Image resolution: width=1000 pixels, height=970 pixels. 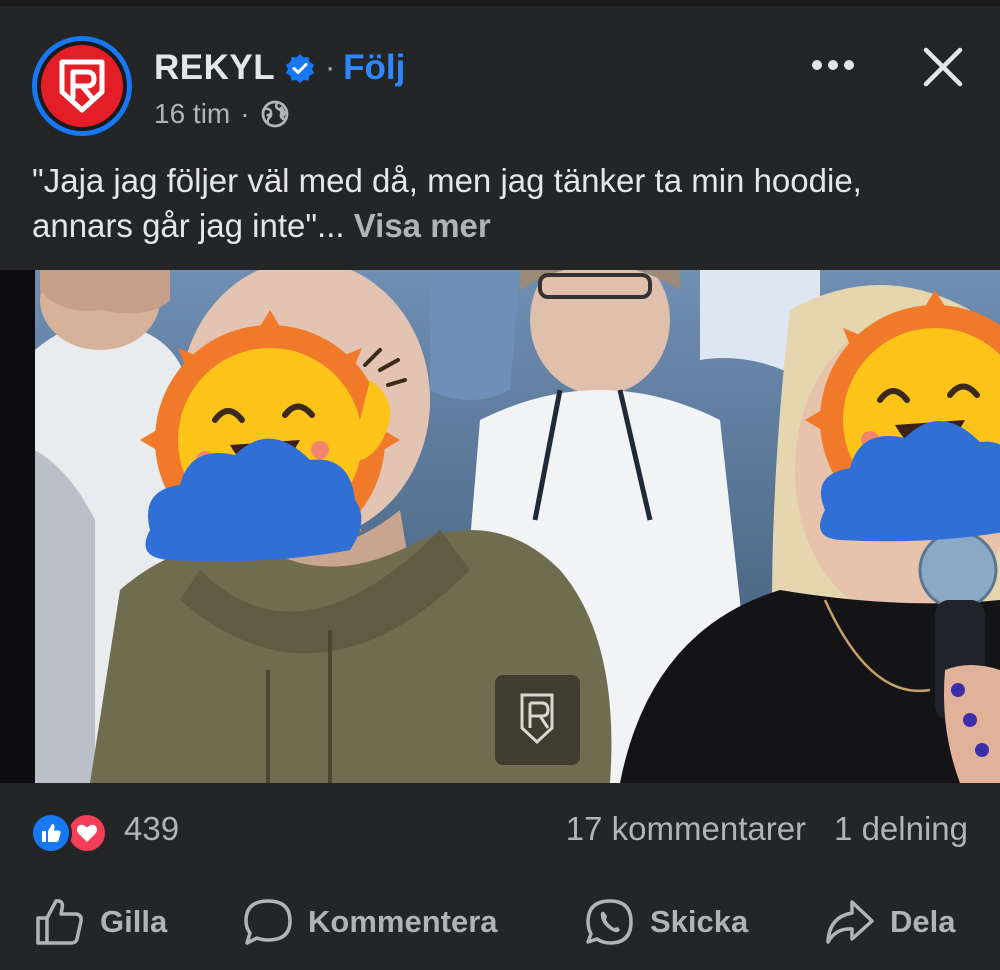 I want to click on close-icon, so click(x=943, y=67).